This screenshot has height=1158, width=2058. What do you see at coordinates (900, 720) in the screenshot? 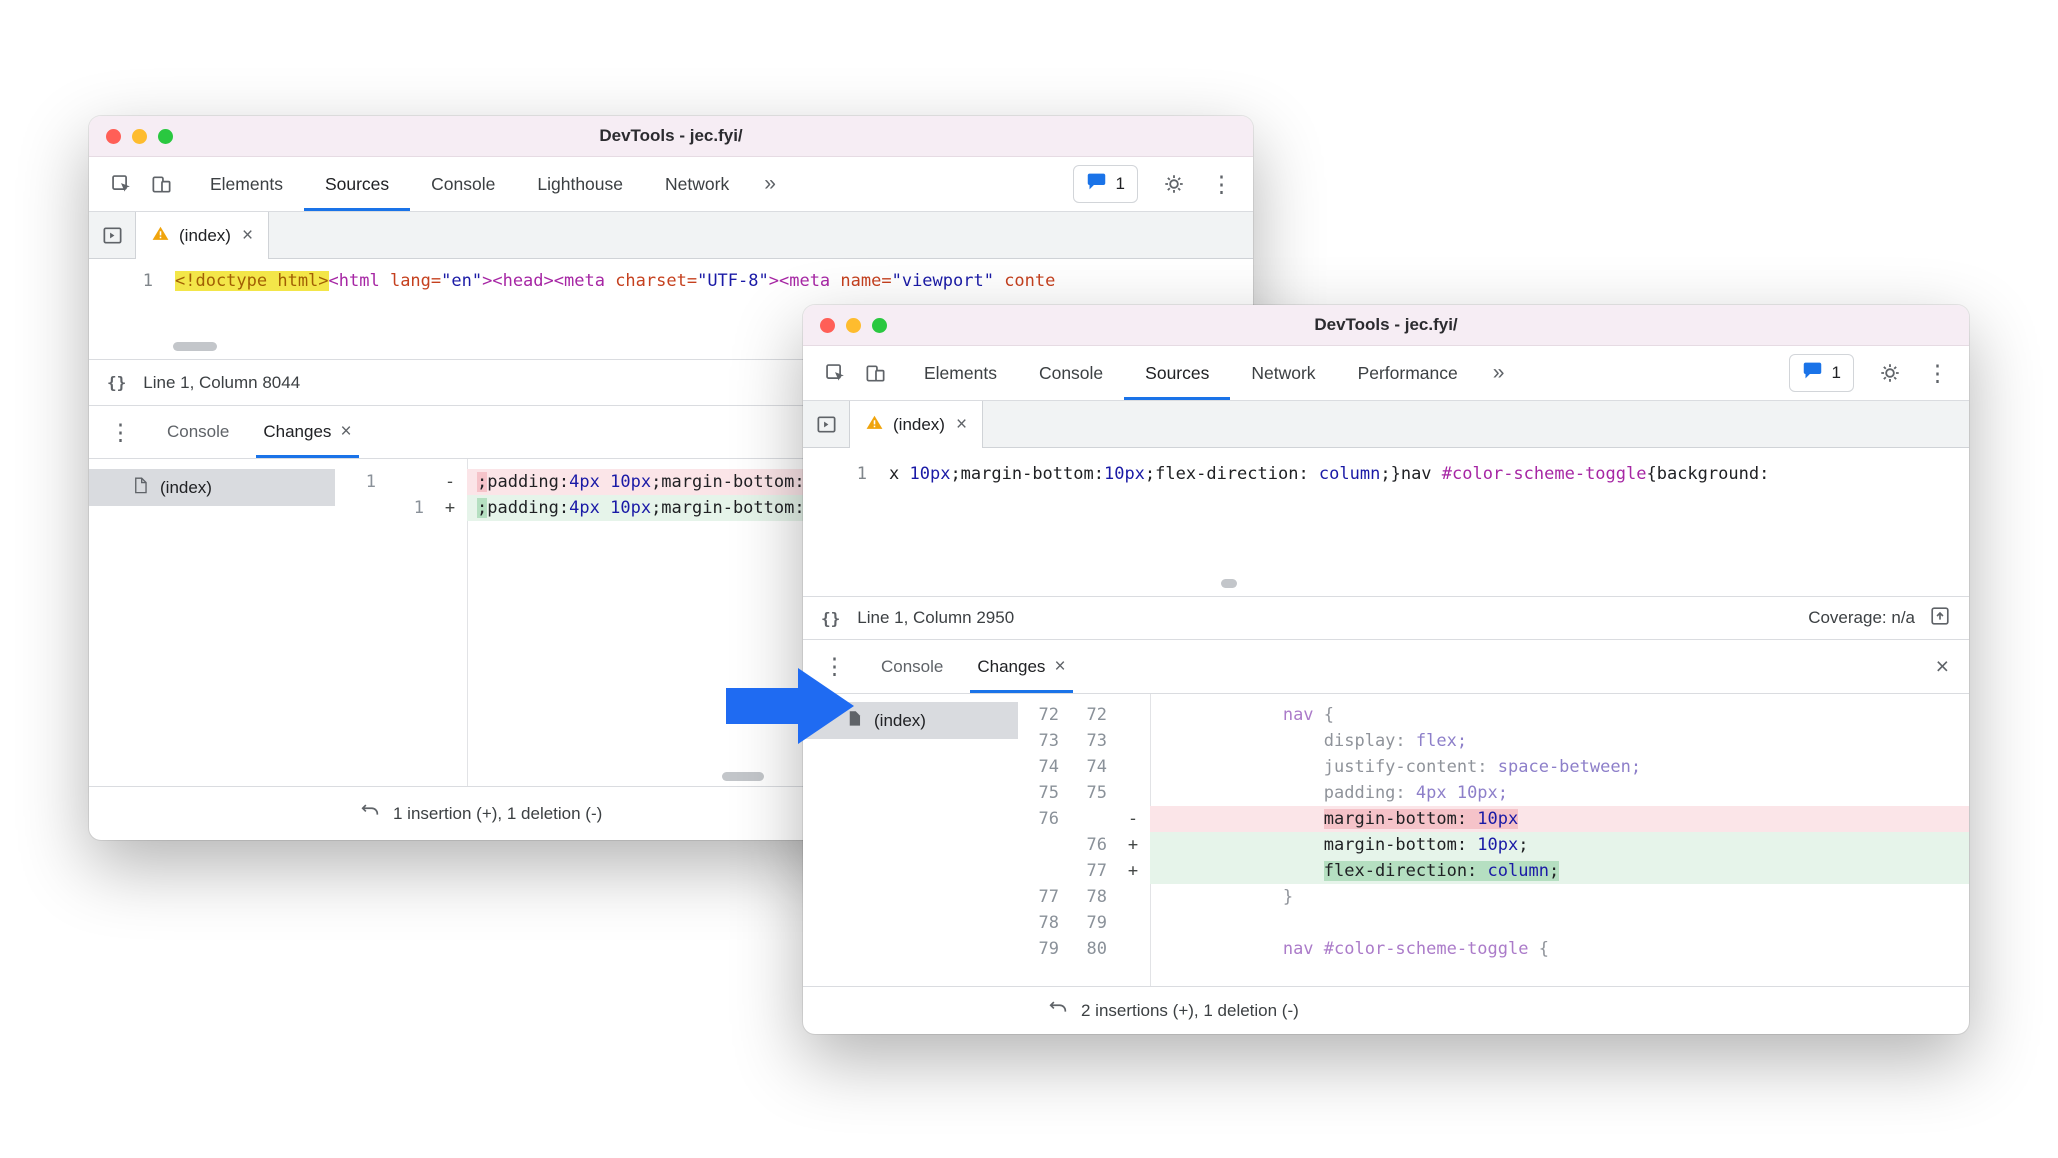
I see `changes-file-label: (index)` at bounding box center [900, 720].